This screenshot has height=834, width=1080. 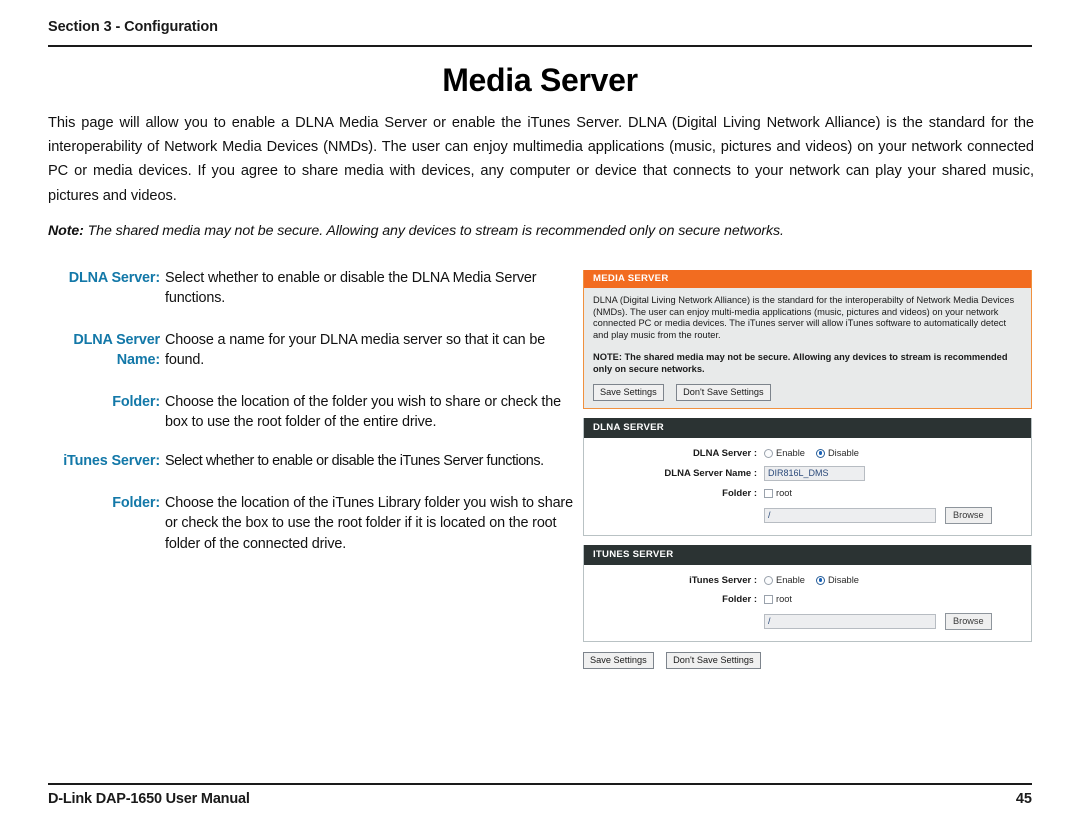 What do you see at coordinates (710, 473) in the screenshot?
I see `dlna-server-name-label: DLNA Server Name :` at bounding box center [710, 473].